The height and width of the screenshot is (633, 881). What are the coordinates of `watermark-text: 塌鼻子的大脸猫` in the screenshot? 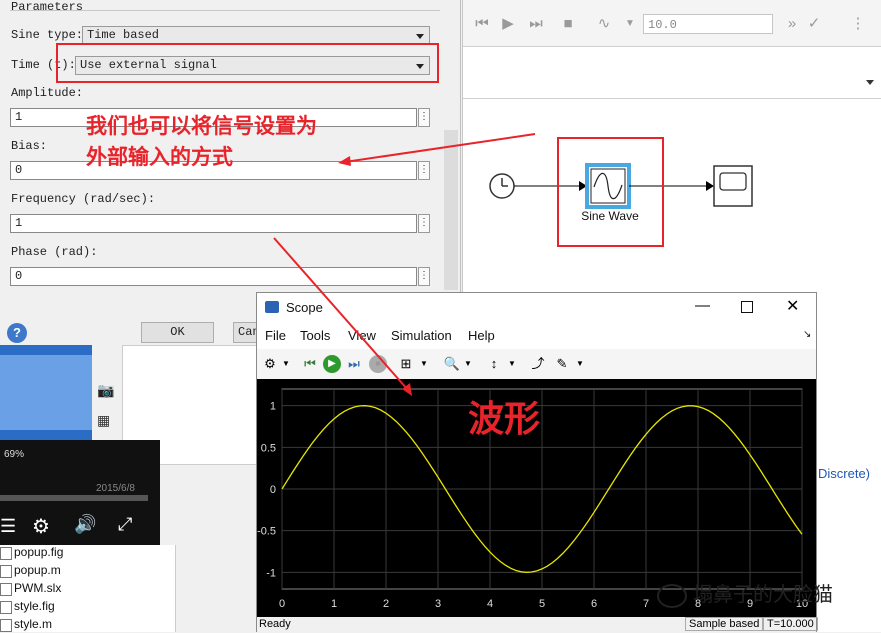 It's located at (763, 594).